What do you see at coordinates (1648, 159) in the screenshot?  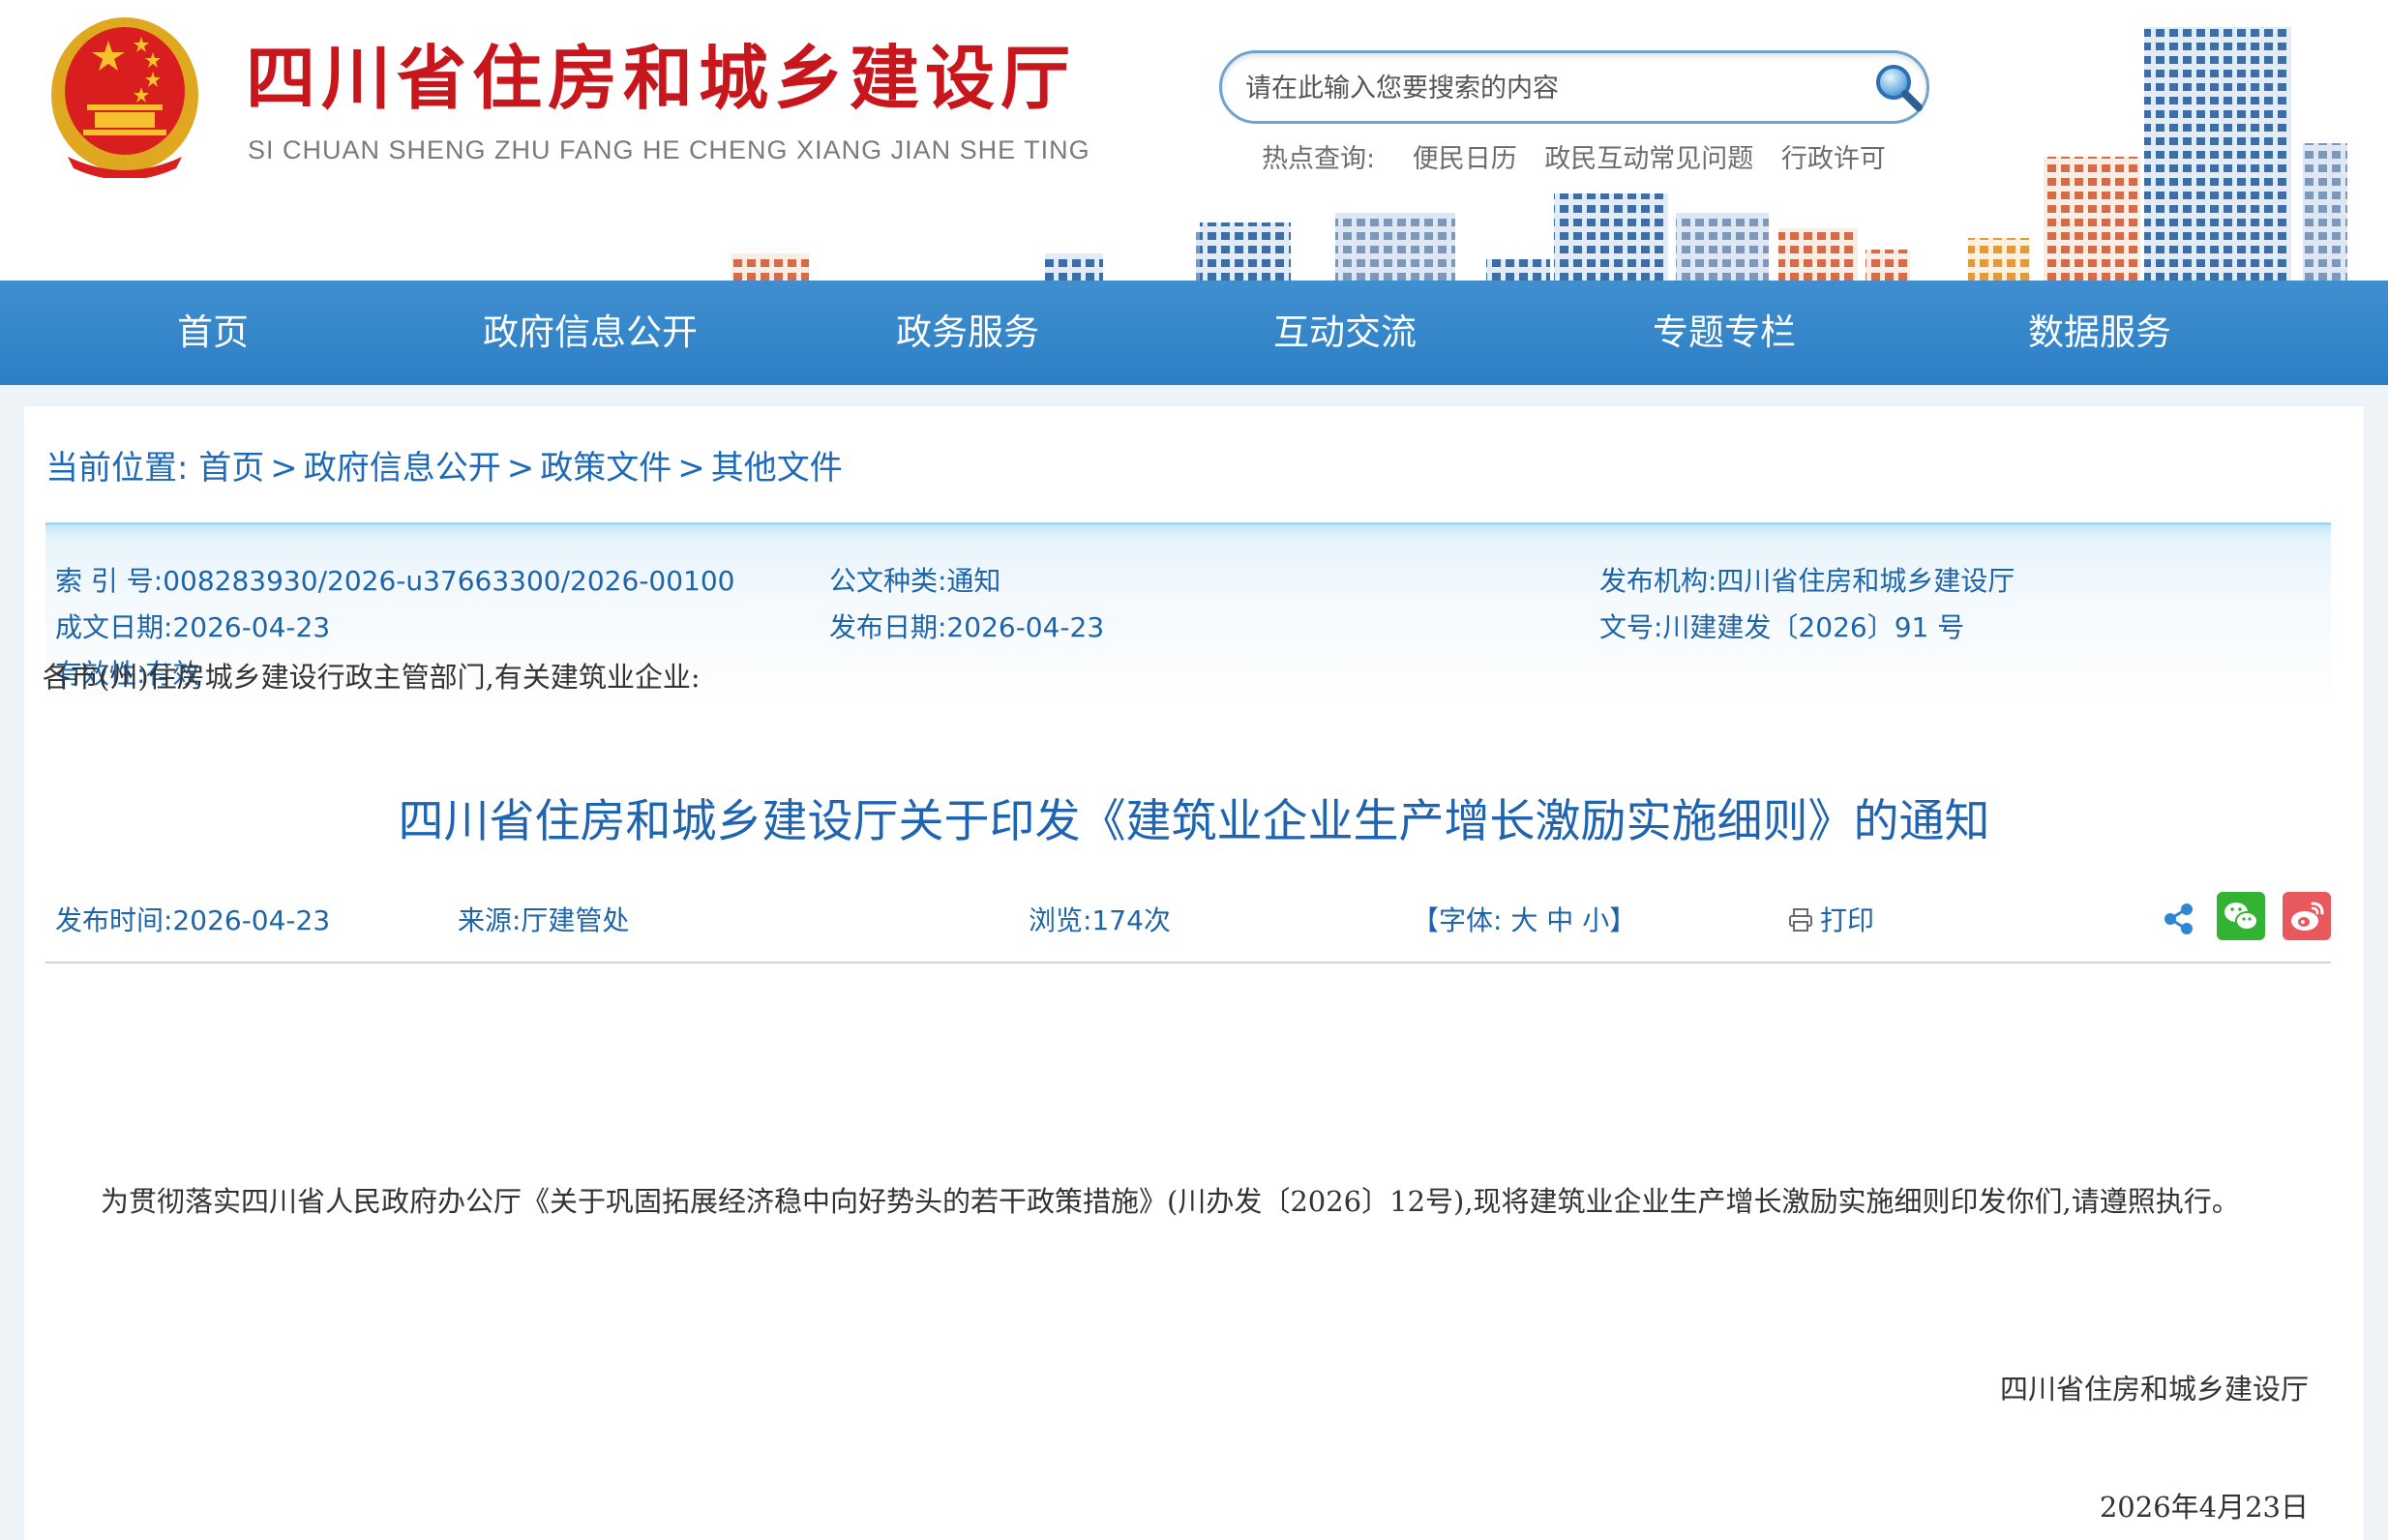 I see `hot-link-faq: 政民互动常见问题` at bounding box center [1648, 159].